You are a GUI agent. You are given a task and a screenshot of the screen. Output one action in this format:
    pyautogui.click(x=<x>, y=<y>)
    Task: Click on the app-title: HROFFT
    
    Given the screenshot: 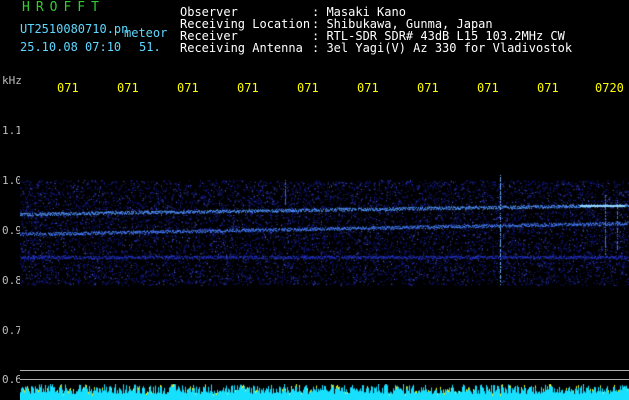 What is the action you would take?
    pyautogui.click(x=63, y=7)
    